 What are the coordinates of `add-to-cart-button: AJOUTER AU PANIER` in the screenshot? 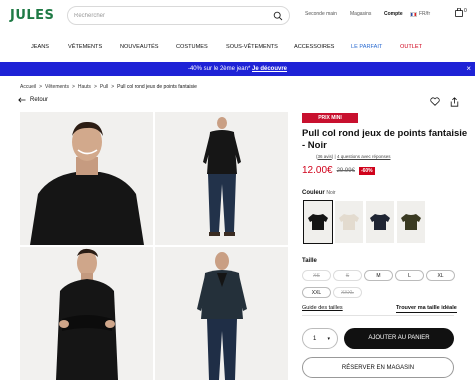 It's located at (399, 338).